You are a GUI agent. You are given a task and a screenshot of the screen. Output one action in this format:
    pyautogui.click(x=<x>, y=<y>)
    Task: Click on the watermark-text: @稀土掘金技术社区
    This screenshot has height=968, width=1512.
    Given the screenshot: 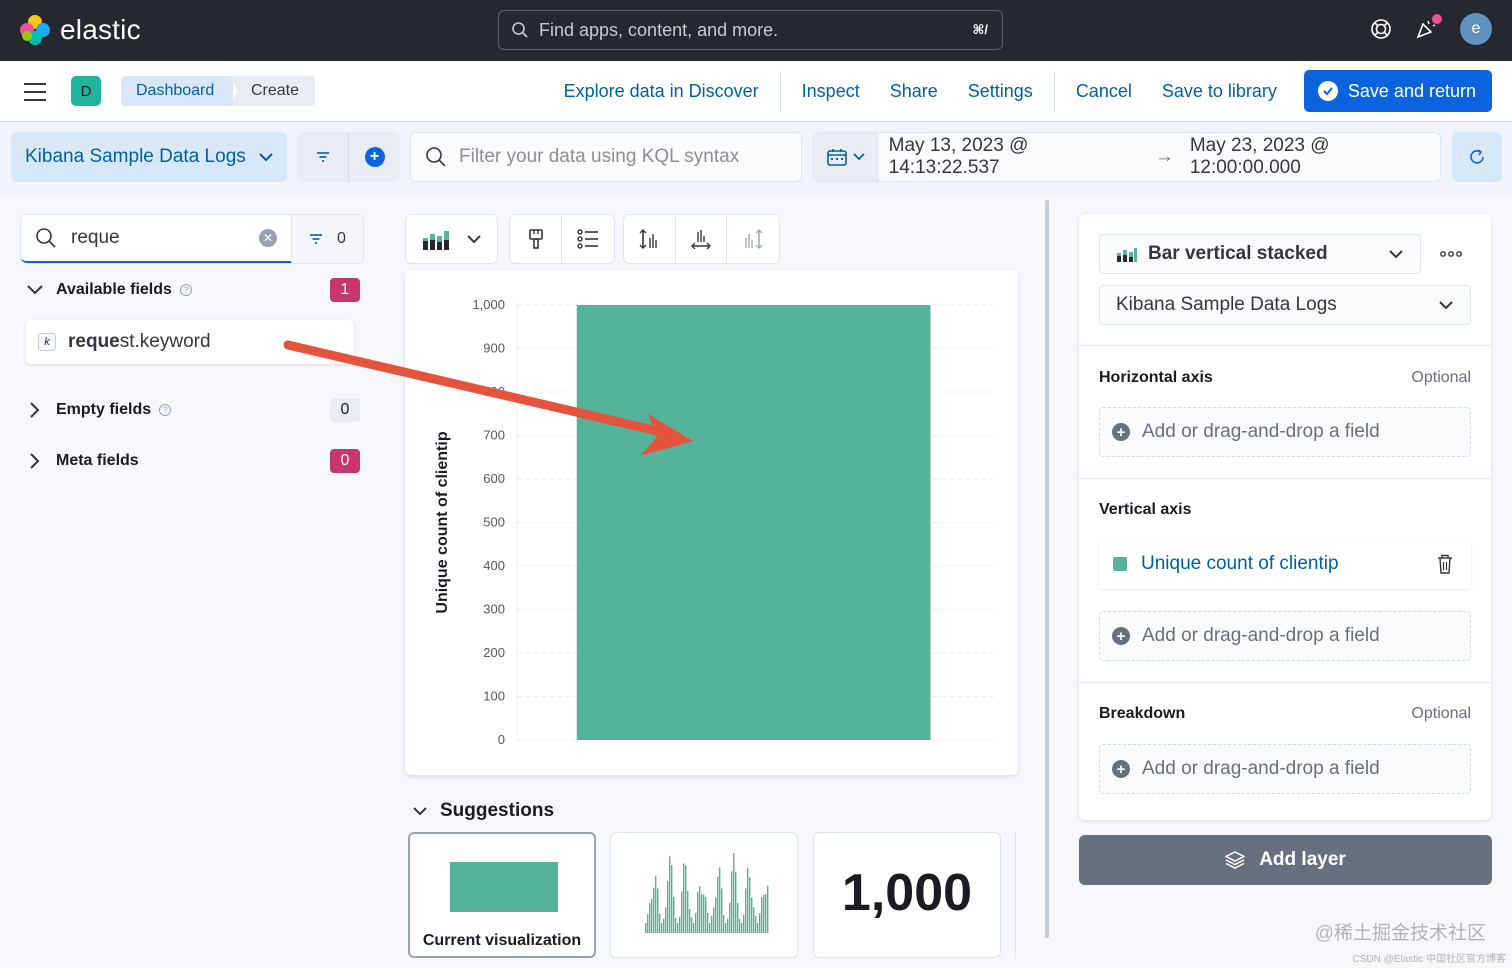 What is the action you would take?
    pyautogui.click(x=1400, y=933)
    